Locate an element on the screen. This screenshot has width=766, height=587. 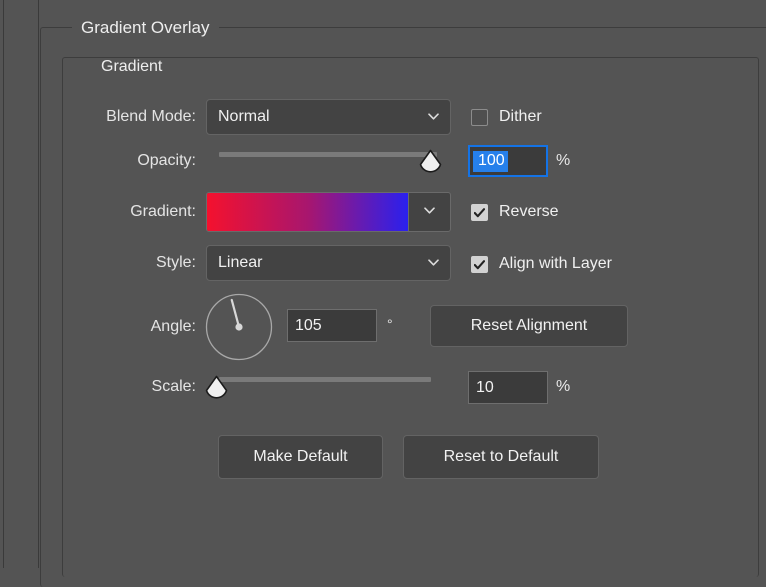
scale-value: 10 is located at coordinates (485, 387).